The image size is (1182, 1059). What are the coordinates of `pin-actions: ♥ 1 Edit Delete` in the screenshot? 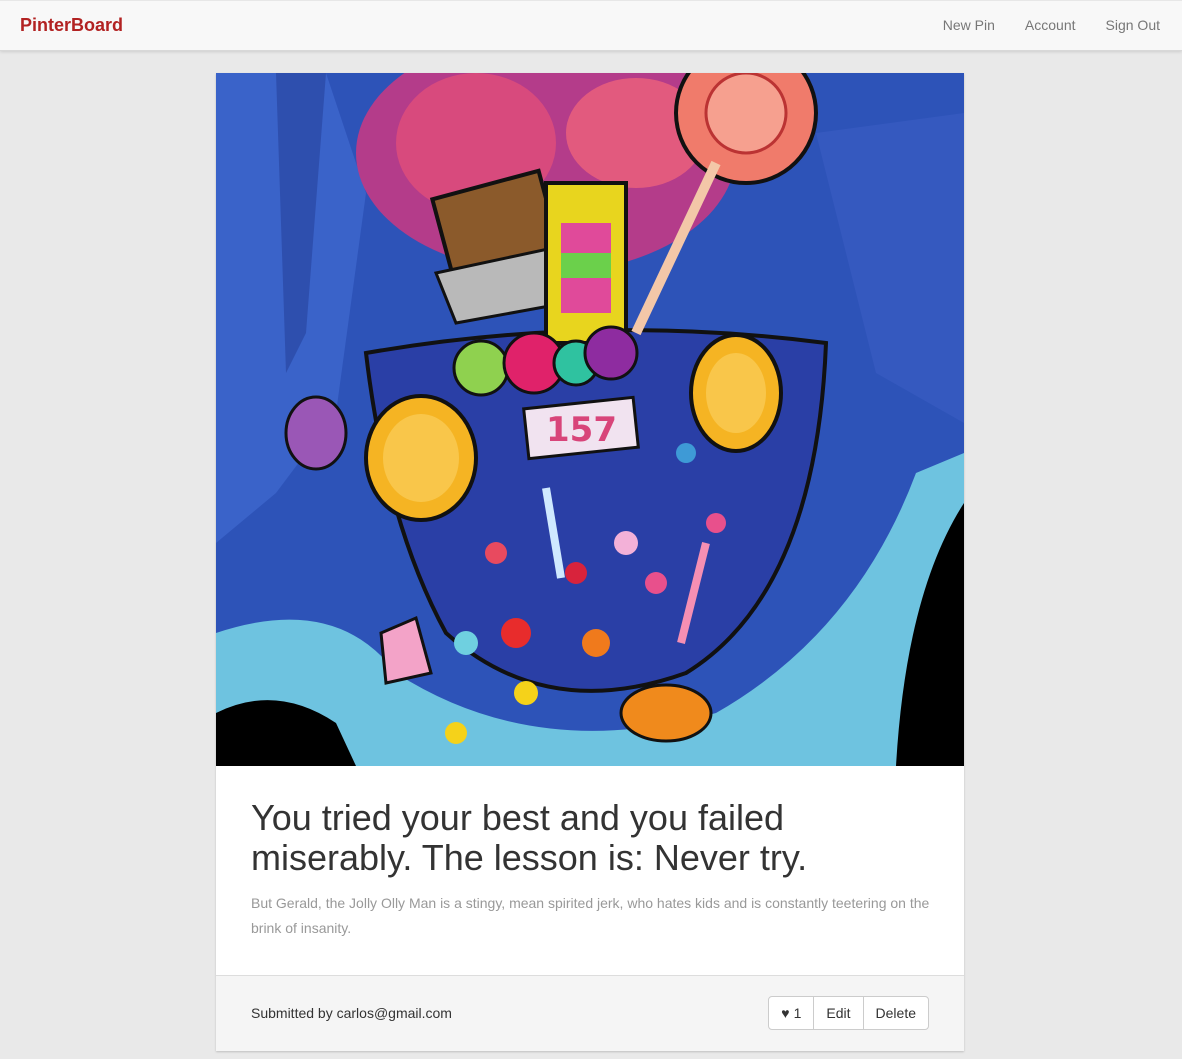 It's located at (848, 1013).